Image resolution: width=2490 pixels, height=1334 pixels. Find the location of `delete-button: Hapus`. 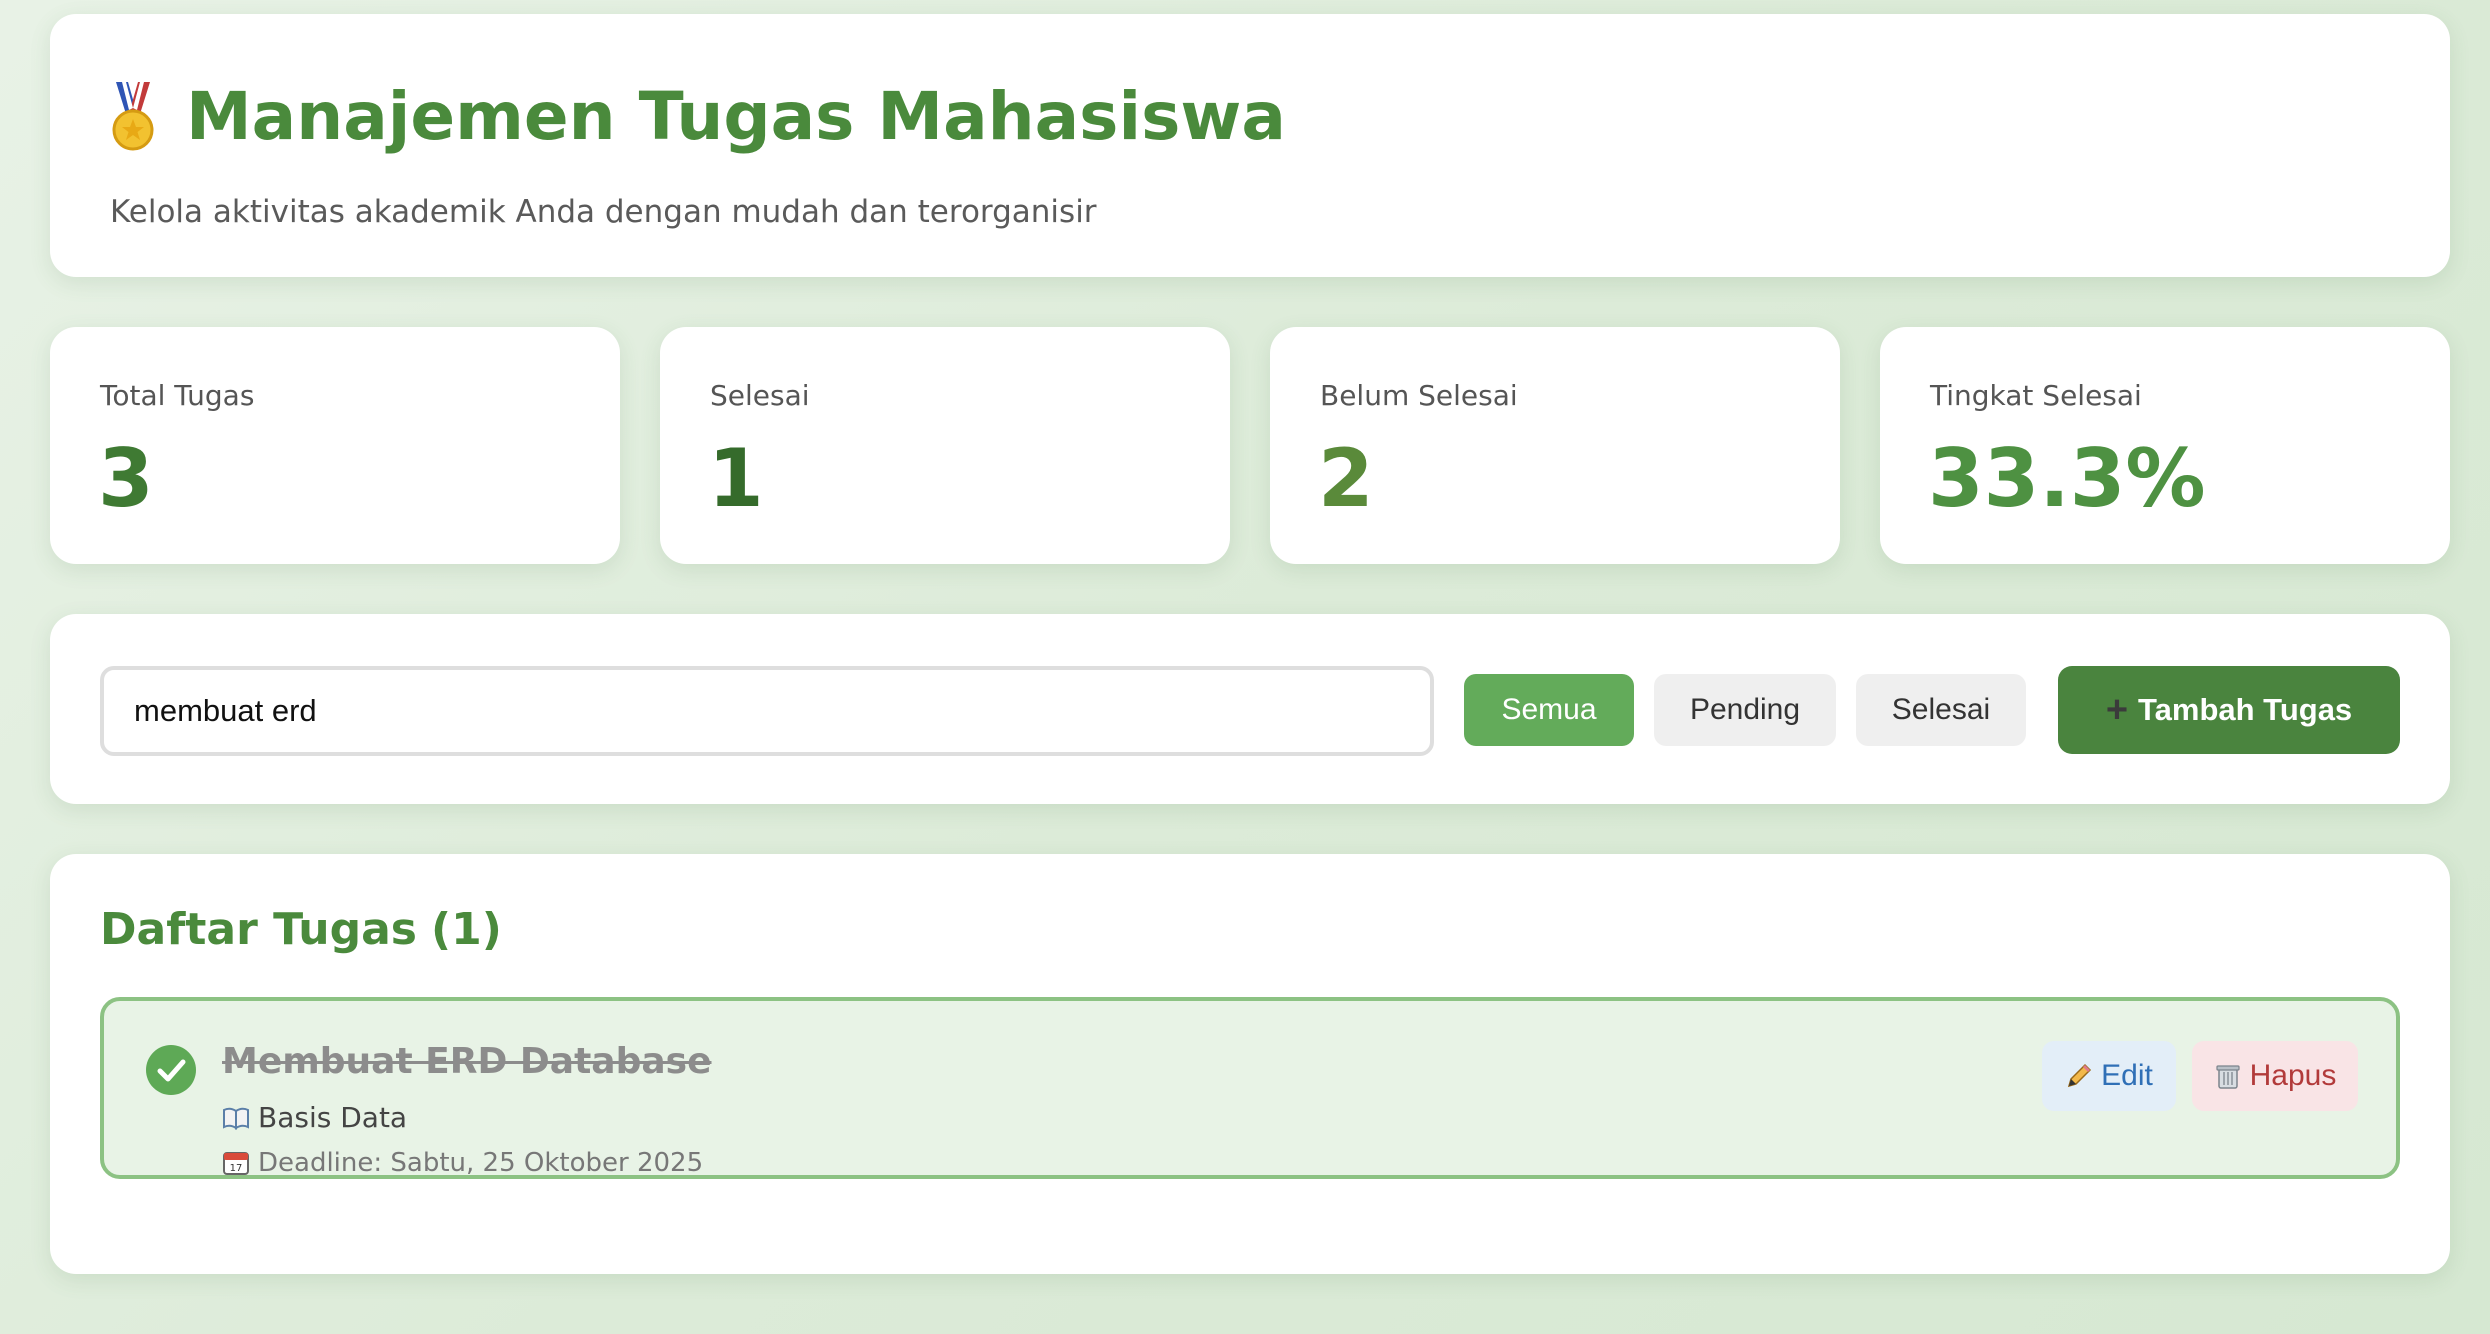

delete-button: Hapus is located at coordinates (2275, 1076).